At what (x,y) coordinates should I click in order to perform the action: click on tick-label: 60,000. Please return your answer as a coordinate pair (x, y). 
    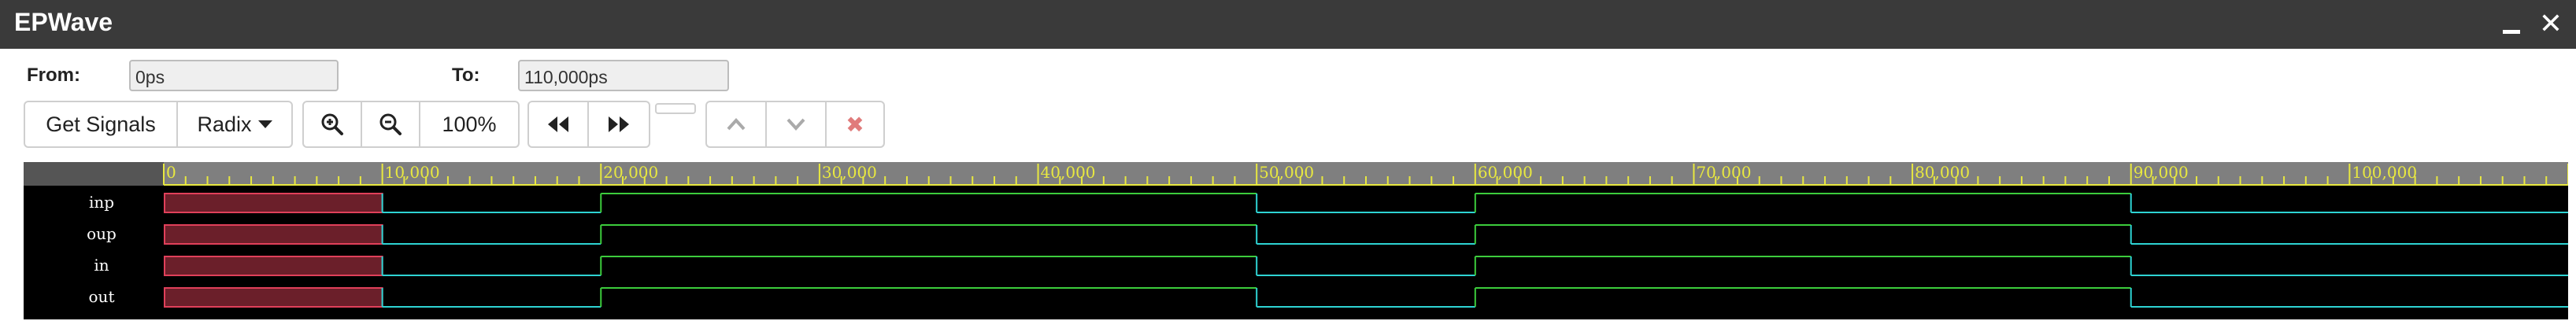
    Looking at the image, I should click on (1505, 172).